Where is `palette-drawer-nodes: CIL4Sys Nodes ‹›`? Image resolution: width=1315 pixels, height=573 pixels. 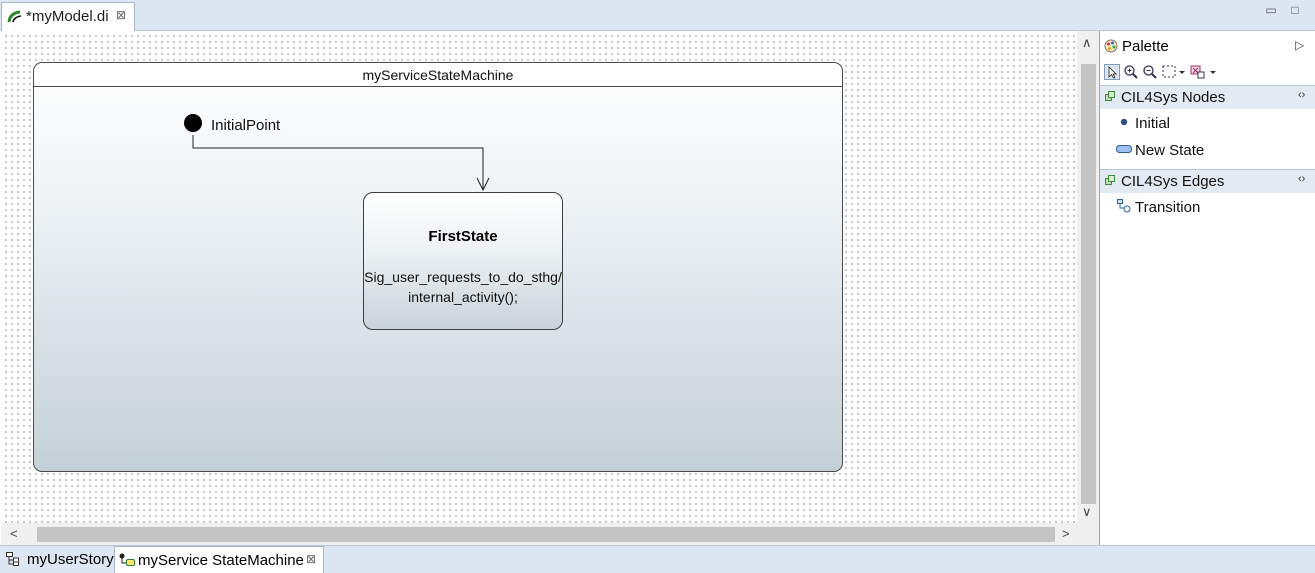 palette-drawer-nodes: CIL4Sys Nodes ‹› is located at coordinates (1207, 97).